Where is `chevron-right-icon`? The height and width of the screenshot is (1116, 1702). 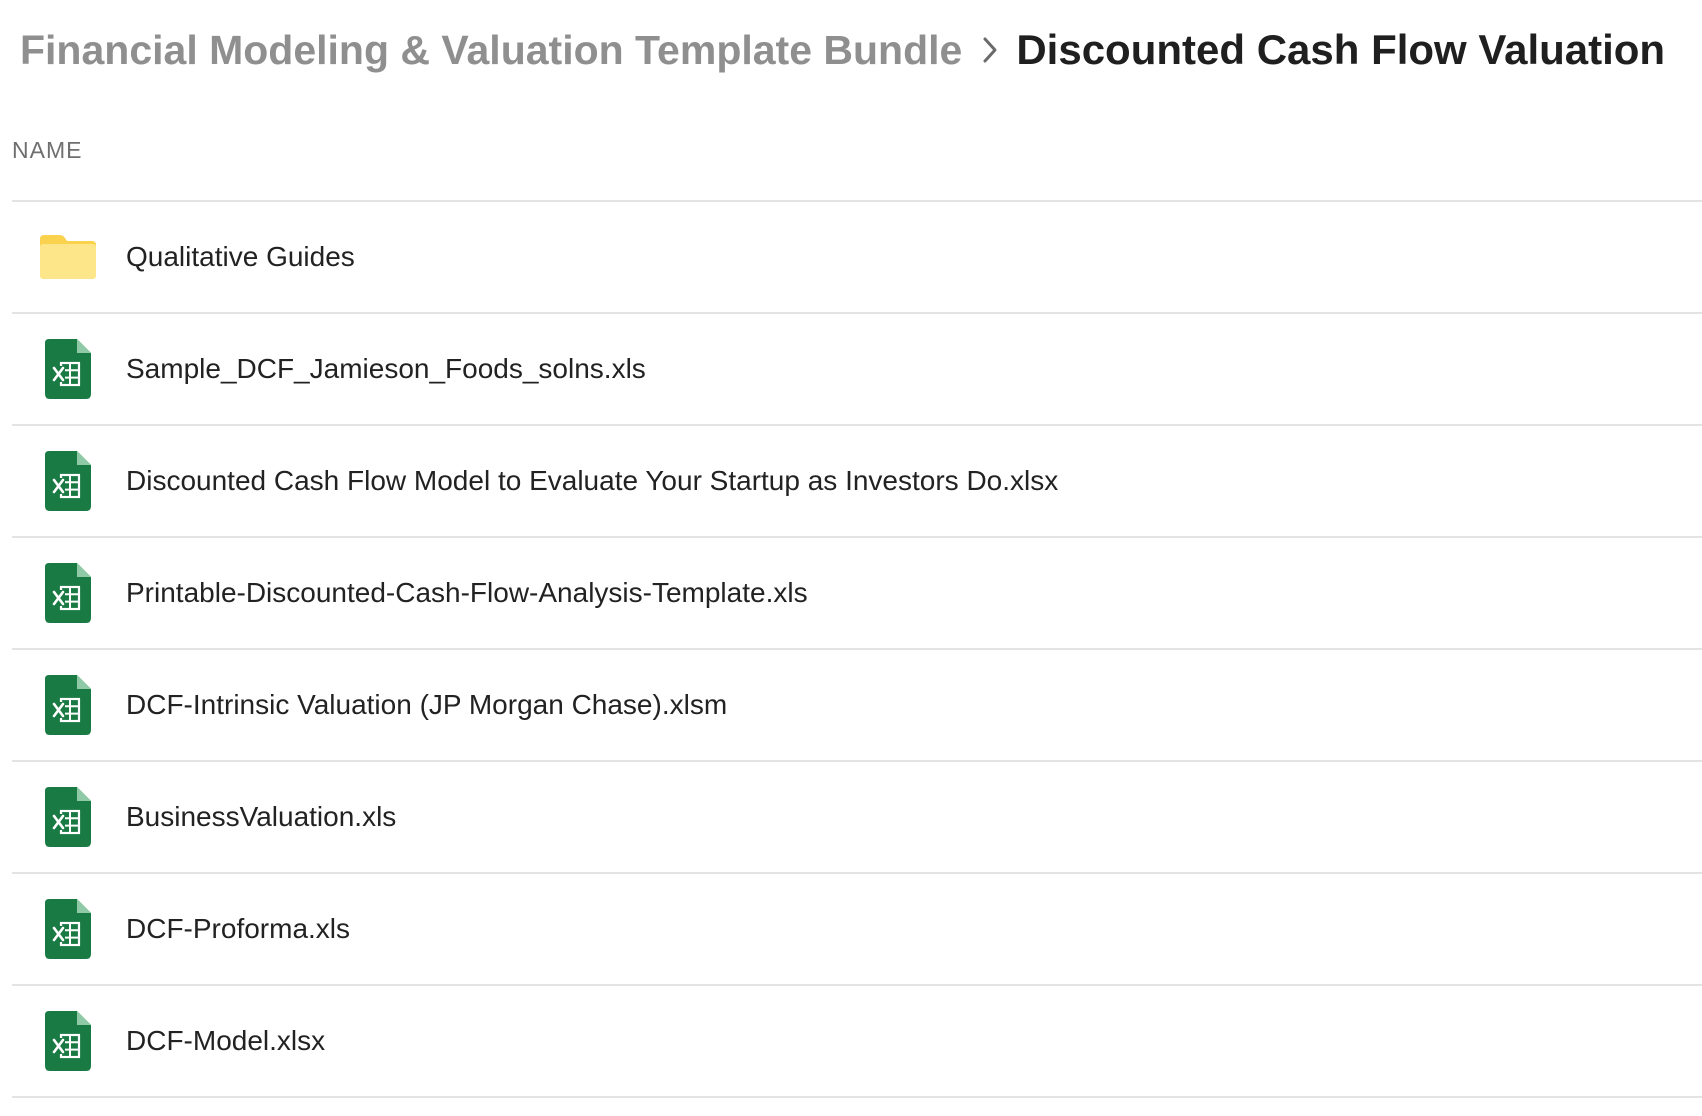 chevron-right-icon is located at coordinates (990, 50).